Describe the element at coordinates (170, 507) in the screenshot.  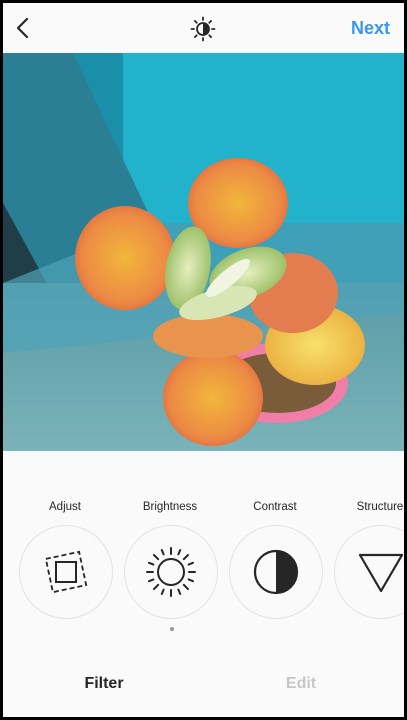
I see `tool-label: Brightness` at that location.